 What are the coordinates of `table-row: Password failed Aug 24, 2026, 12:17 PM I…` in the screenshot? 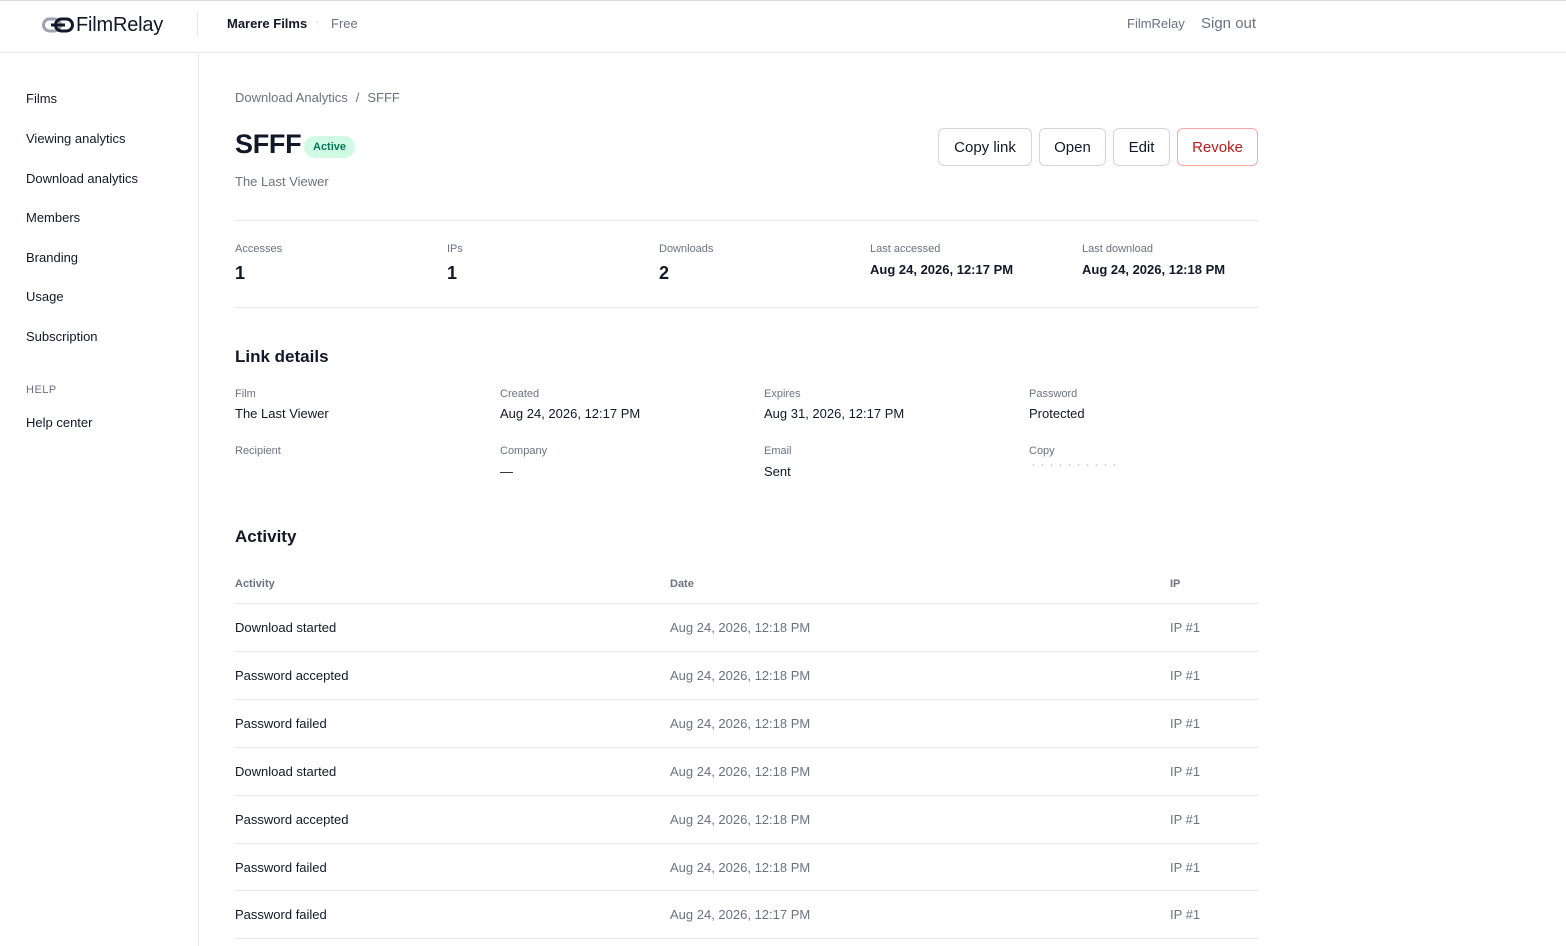 It's located at (746, 914).